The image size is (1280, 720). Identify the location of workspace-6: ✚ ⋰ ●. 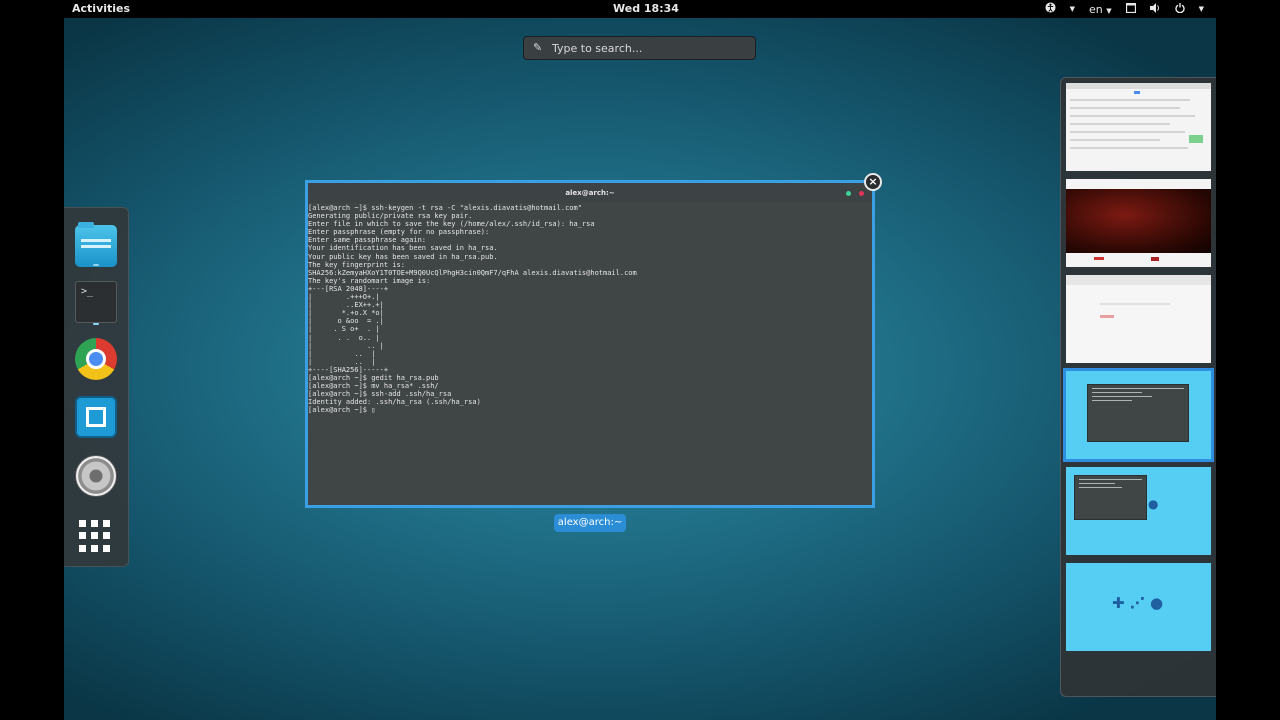
(1138, 607).